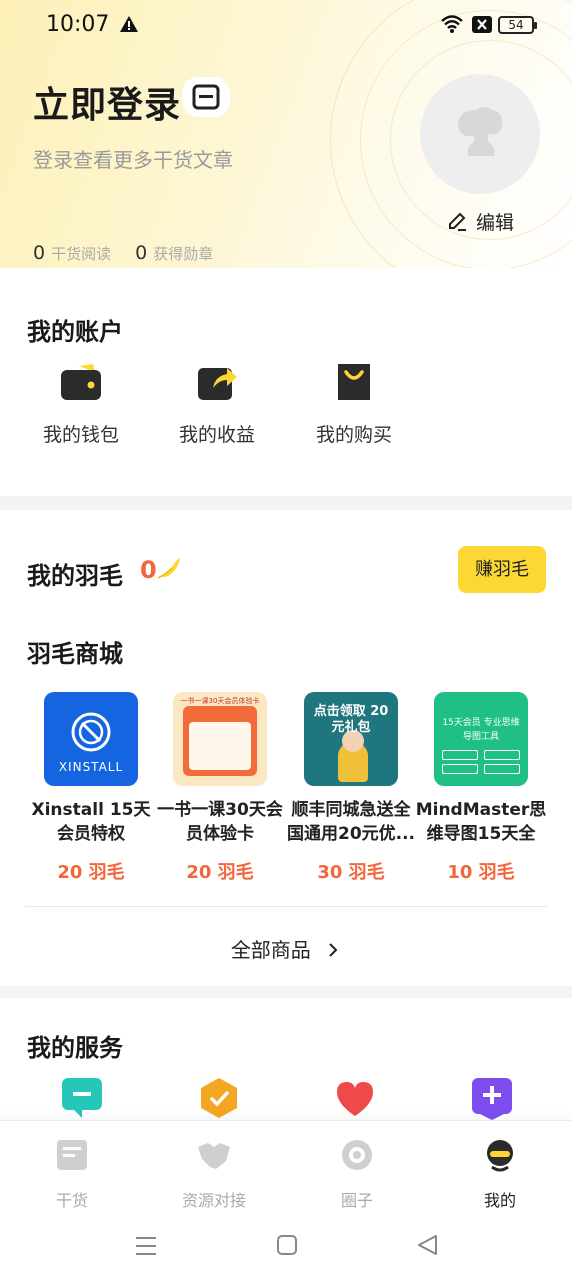 Image resolution: width=572 pixels, height=1280 pixels. Describe the element at coordinates (78, 24) in the screenshot. I see `status-time: 10:07` at that location.